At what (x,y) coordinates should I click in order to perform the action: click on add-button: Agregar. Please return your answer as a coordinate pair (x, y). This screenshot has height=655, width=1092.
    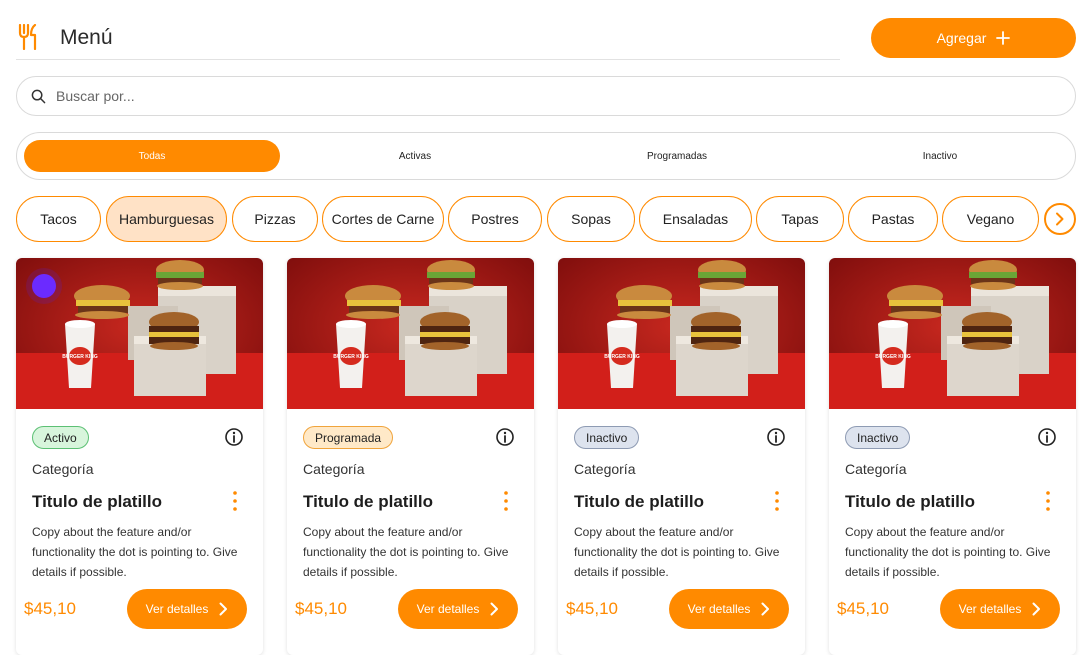
    Looking at the image, I should click on (973, 38).